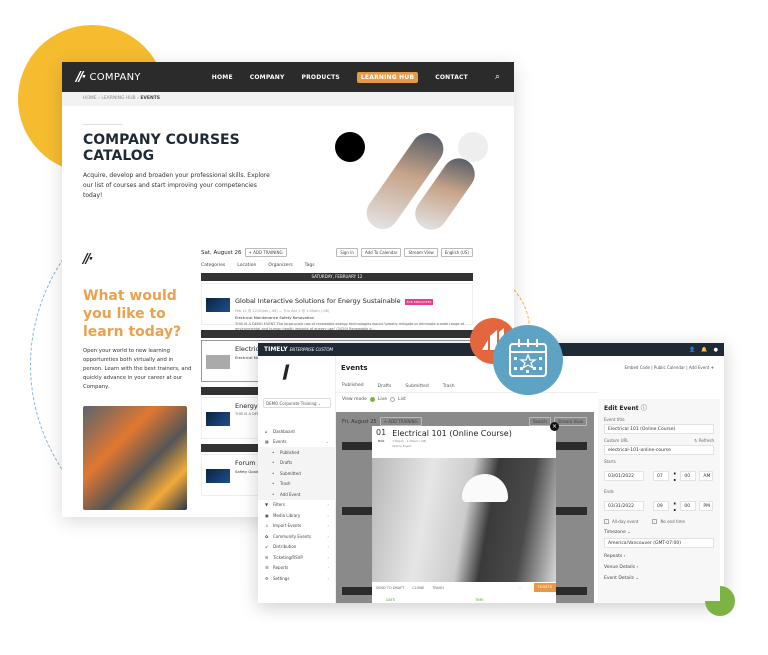 This screenshot has width=768, height=655. What do you see at coordinates (267, 77) in the screenshot?
I see `nav-company: COMPANY` at bounding box center [267, 77].